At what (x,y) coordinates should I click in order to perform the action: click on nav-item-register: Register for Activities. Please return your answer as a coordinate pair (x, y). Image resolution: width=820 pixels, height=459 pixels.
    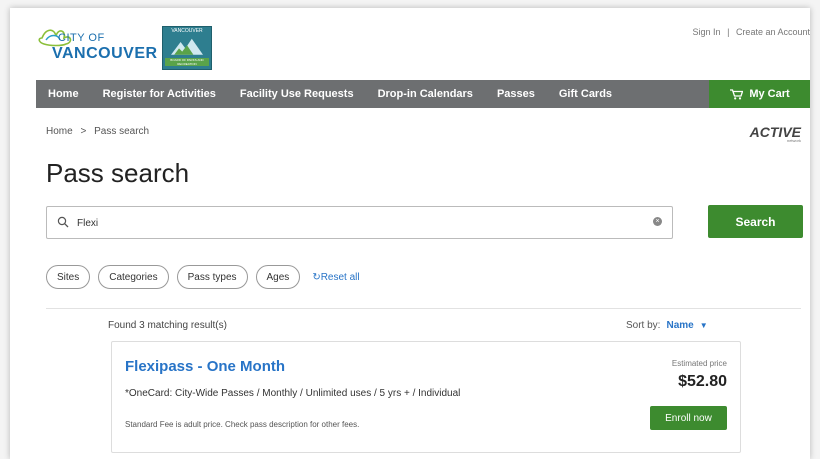
    Looking at the image, I should click on (159, 94).